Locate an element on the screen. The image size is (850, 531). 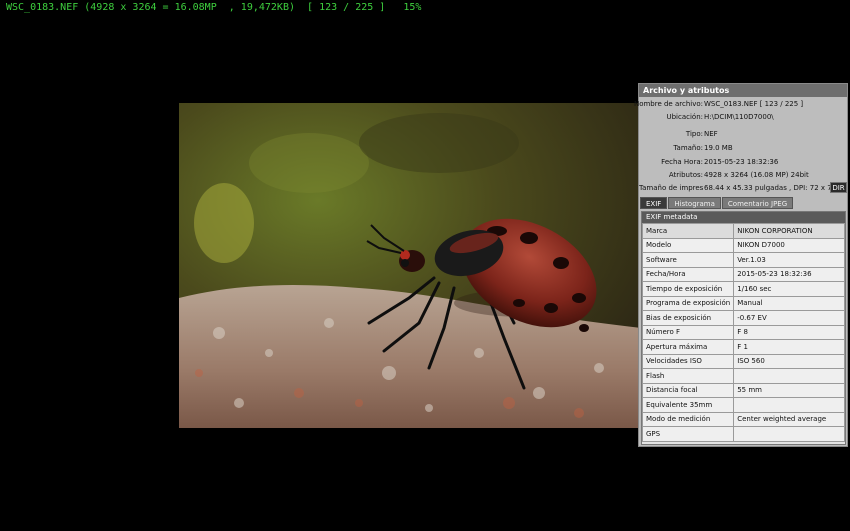
attr-value: H:\DCIM\110D7000\ is located at coordinates (739, 117).